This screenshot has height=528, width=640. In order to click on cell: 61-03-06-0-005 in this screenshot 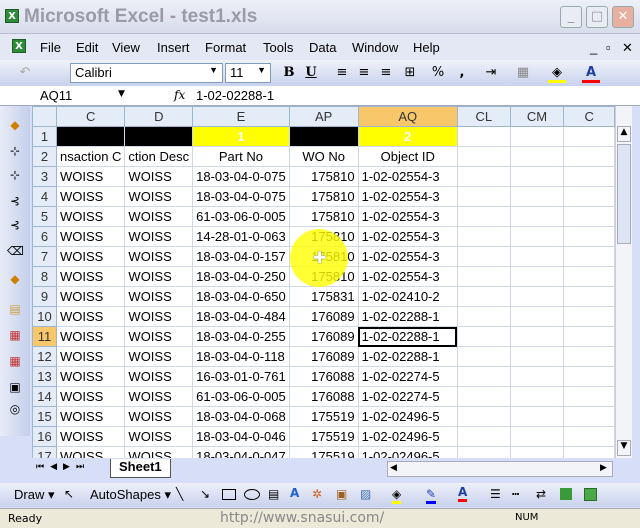, I will do `click(241, 396)`.